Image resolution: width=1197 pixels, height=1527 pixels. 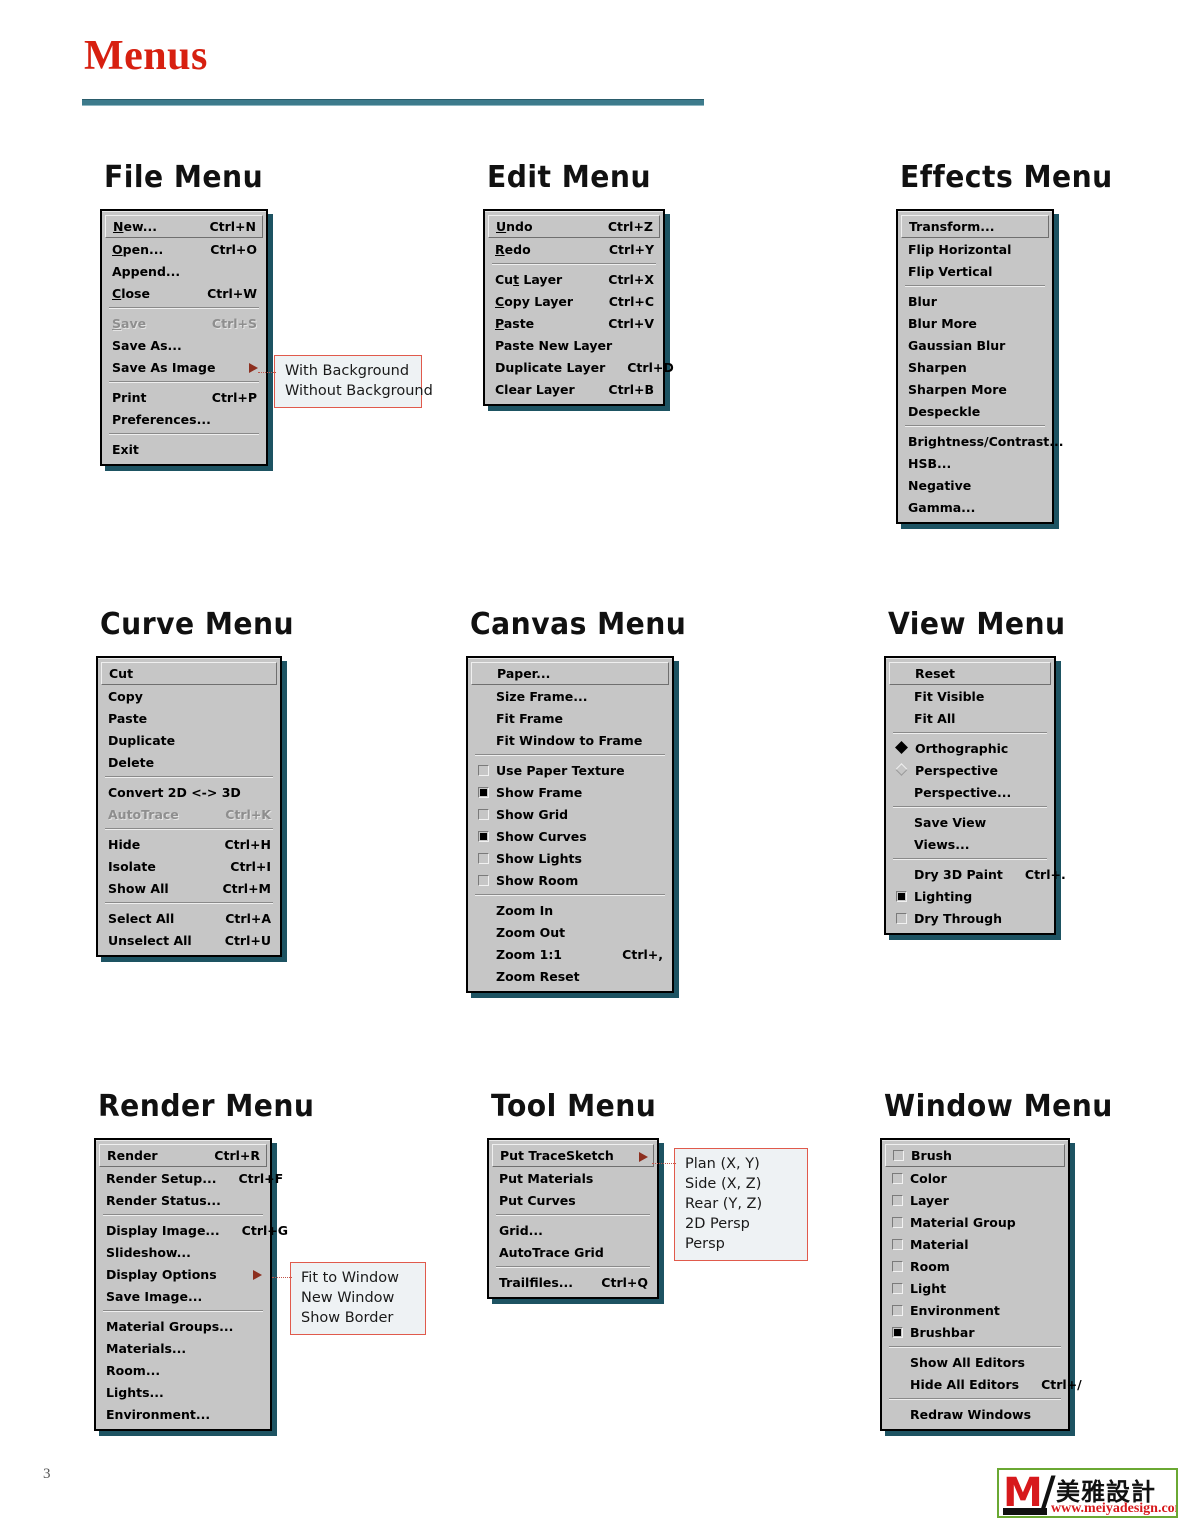 I want to click on menu-item-canvas-fit-frame: Fit Frame, so click(x=570, y=718).